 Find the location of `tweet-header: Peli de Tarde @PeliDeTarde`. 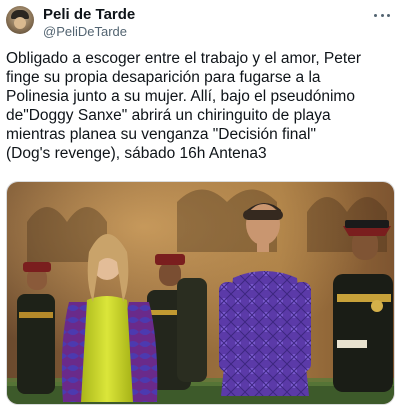

tweet-header: Peli de Tarde @PeliDeTarde is located at coordinates (200, 23).